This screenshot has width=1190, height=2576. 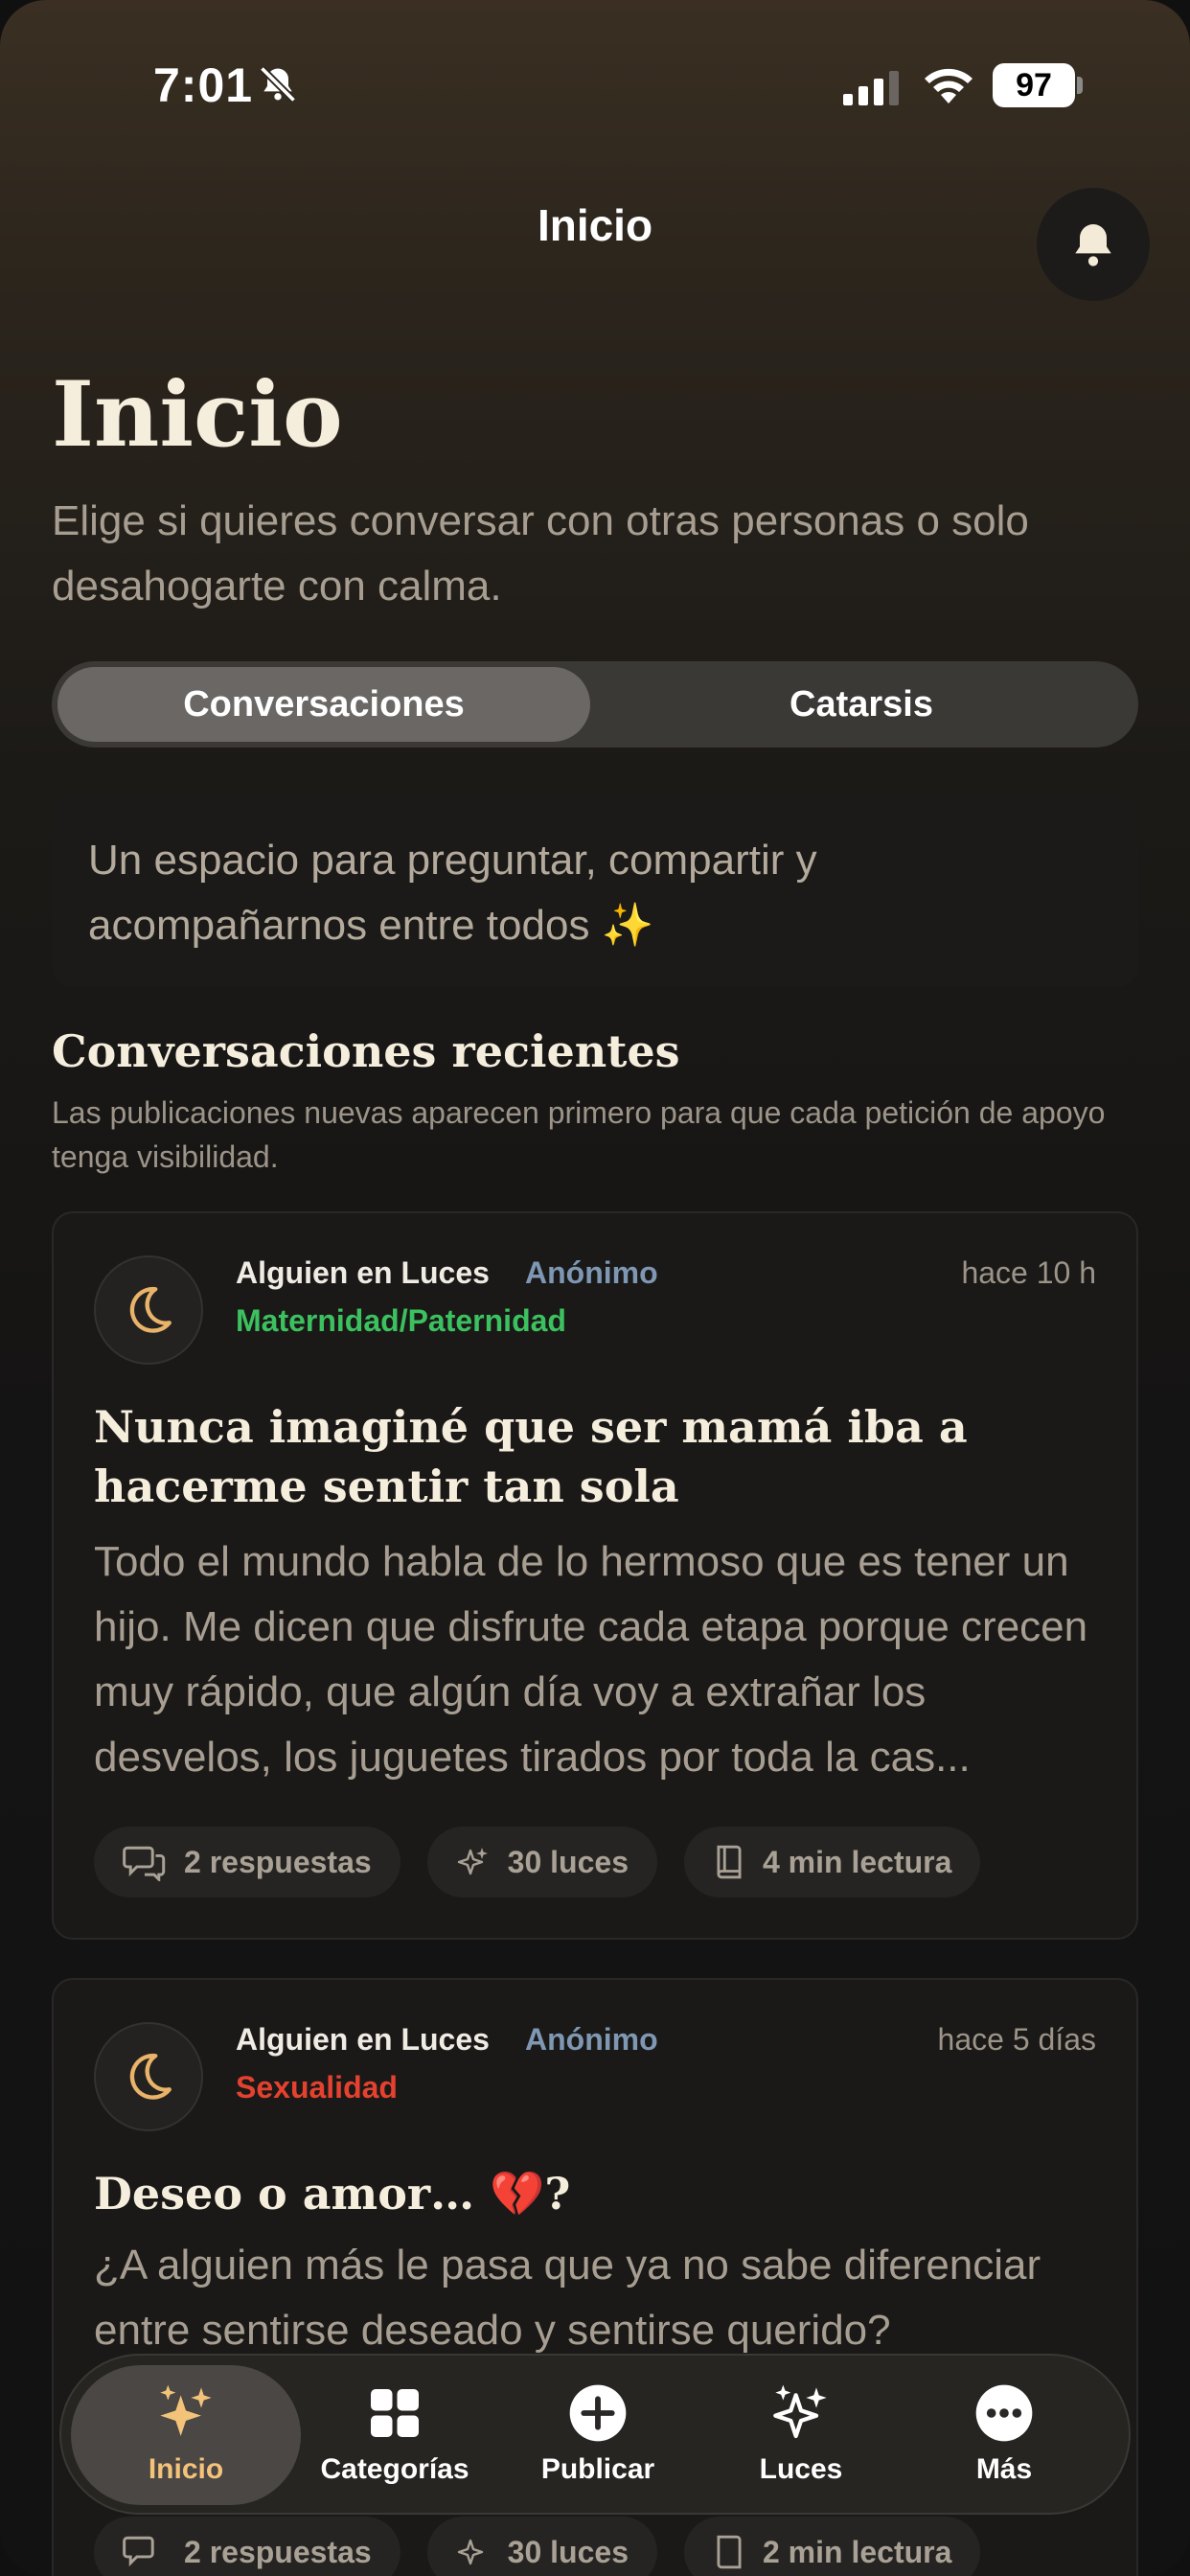 I want to click on post-title: Deseo o amor… 💔?, so click(x=333, y=2194).